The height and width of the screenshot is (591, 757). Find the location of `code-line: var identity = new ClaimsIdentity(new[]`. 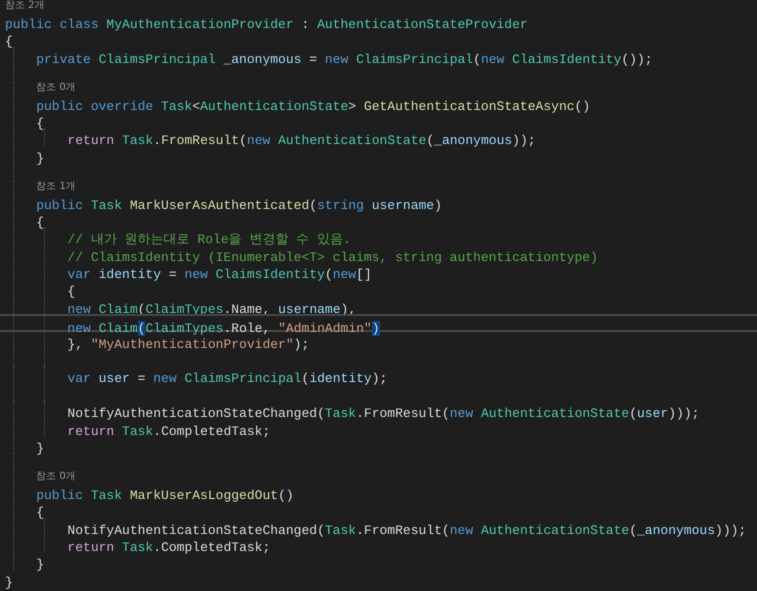

code-line: var identity = new ClaimsIdentity(new[] is located at coordinates (219, 274).